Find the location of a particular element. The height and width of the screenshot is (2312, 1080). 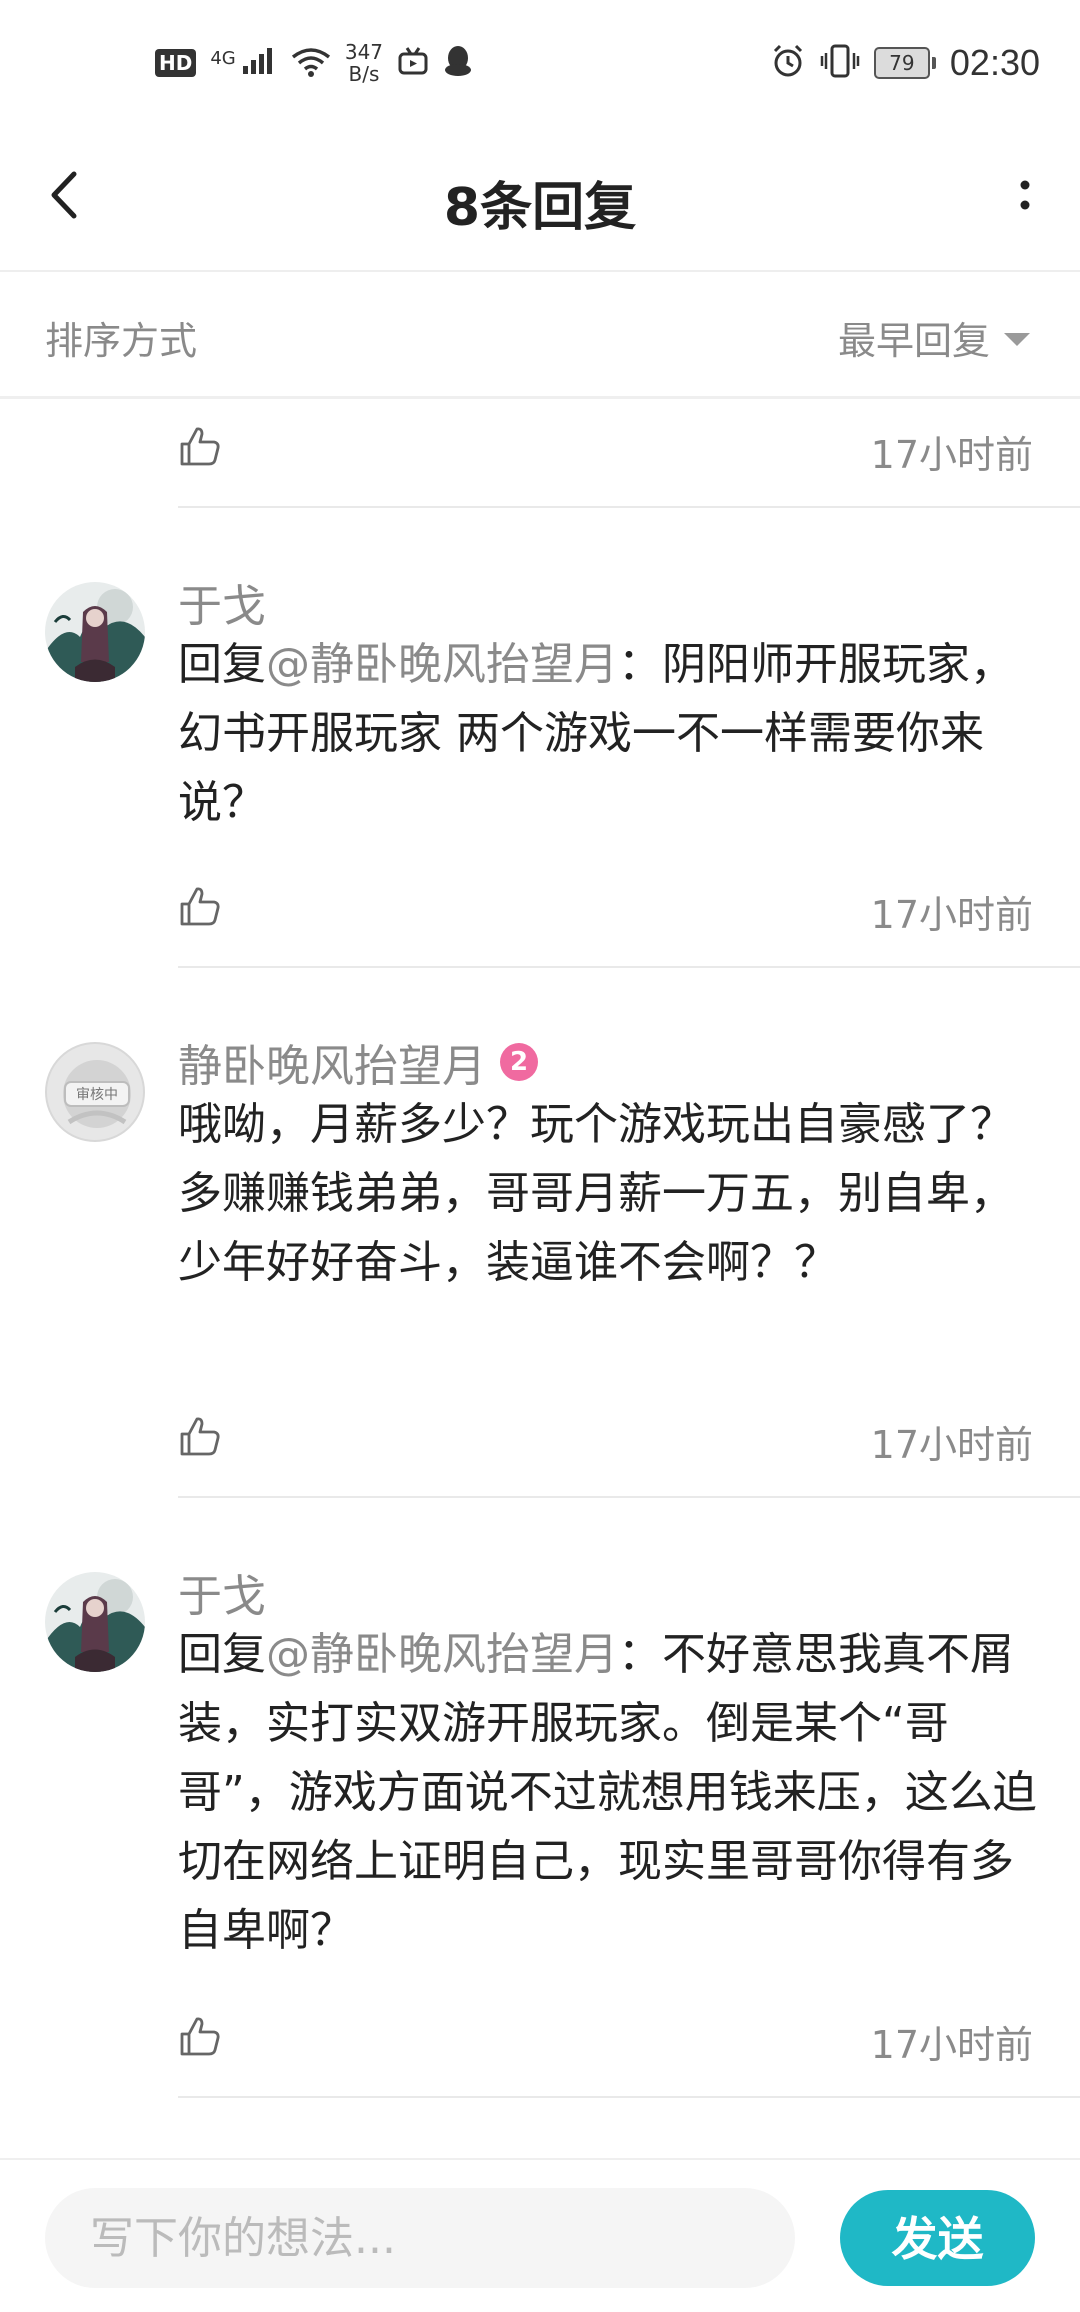

more-vertical-icon is located at coordinates (1025, 195).